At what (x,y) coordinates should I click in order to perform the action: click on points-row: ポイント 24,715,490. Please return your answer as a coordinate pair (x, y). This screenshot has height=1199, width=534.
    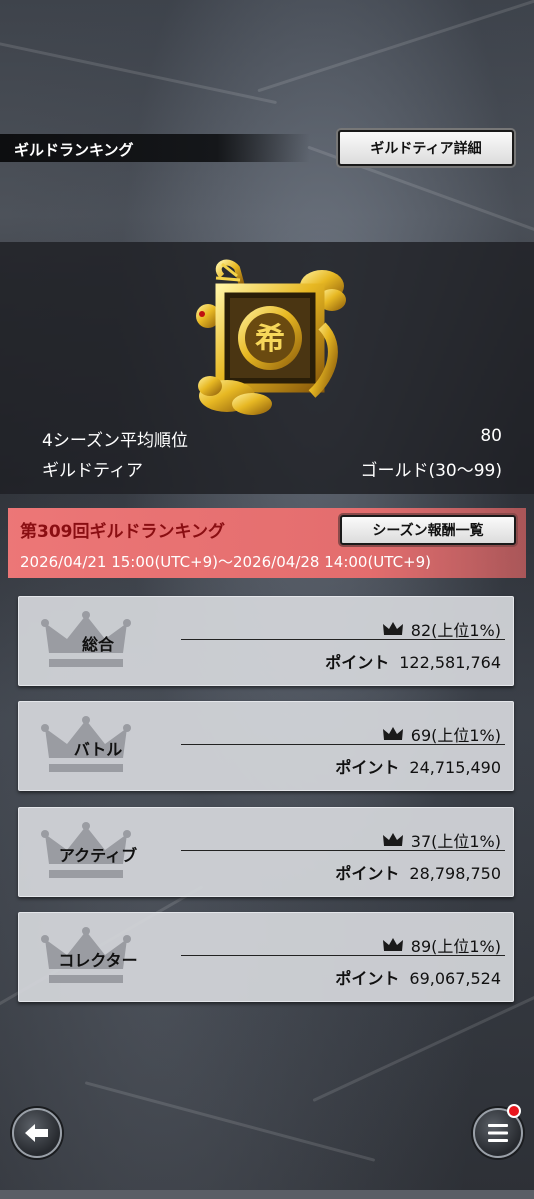
    Looking at the image, I should click on (418, 766).